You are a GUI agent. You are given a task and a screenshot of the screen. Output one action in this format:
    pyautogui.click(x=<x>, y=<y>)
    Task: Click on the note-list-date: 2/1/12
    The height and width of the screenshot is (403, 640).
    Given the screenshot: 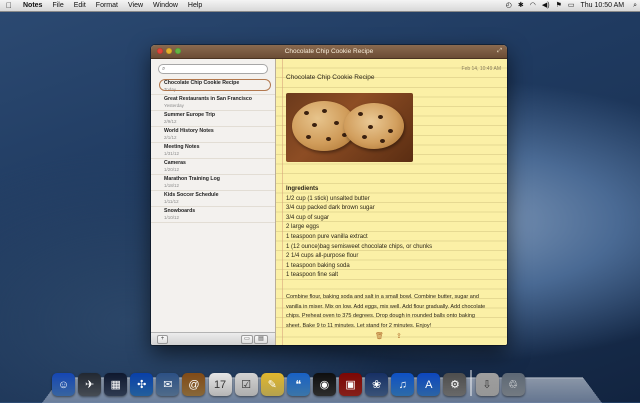 What is the action you would take?
    pyautogui.click(x=170, y=137)
    